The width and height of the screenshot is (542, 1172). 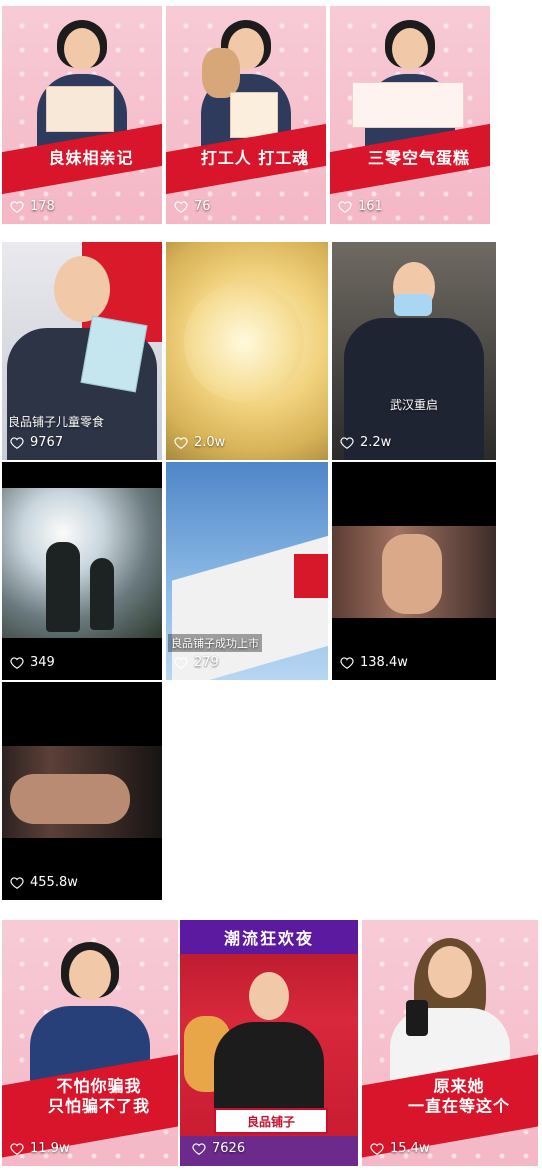 I want to click on like-count: 2.0w, so click(x=199, y=442).